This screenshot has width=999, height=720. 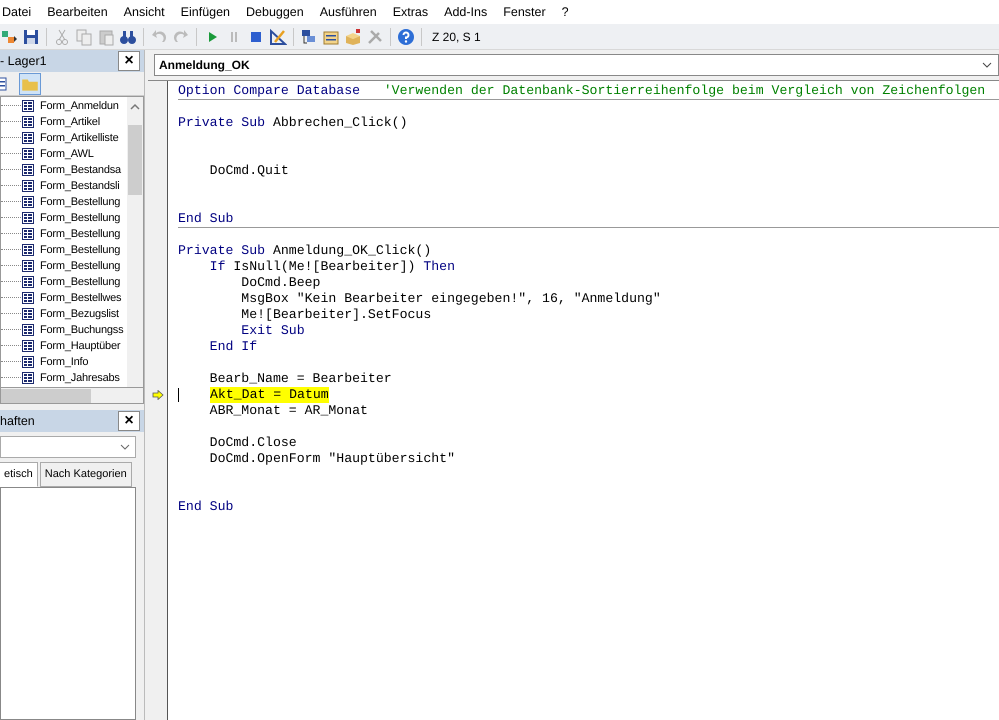 I want to click on code-line: MsgBox "Kein Bearbeiter eingegeben!", 16, "Anmeldung", so click(x=450, y=299).